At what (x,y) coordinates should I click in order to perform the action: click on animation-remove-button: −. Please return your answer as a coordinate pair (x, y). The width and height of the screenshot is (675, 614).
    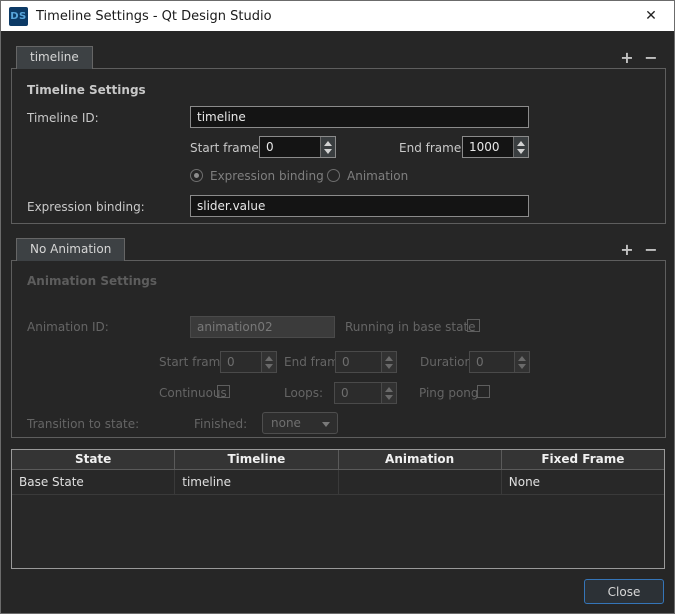
    Looking at the image, I should click on (651, 249).